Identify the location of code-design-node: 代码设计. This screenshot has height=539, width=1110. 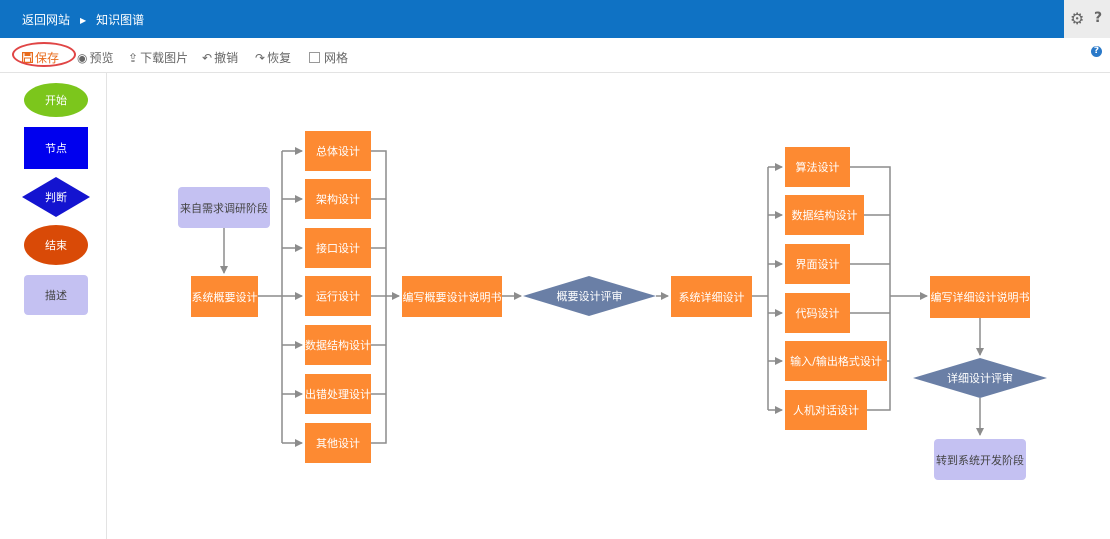
(817, 313).